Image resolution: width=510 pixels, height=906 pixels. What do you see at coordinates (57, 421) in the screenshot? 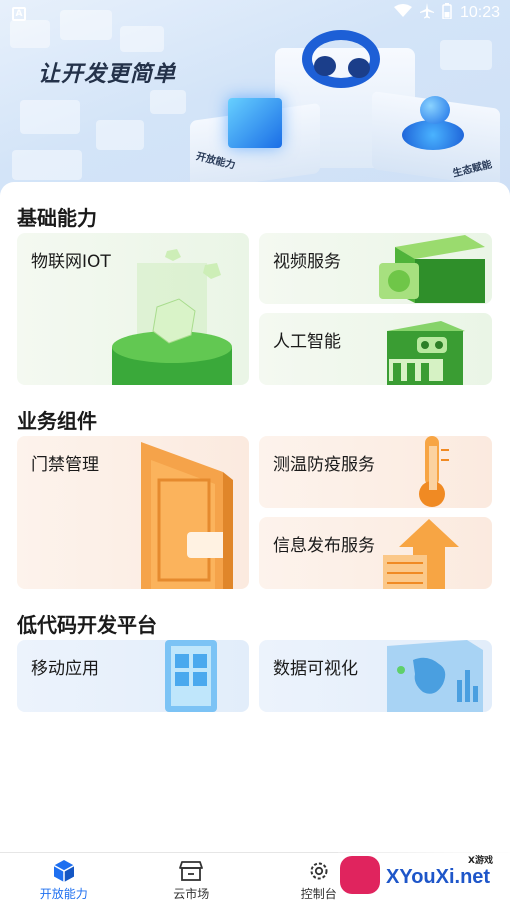
I see `section-title-business: 业务组件` at bounding box center [57, 421].